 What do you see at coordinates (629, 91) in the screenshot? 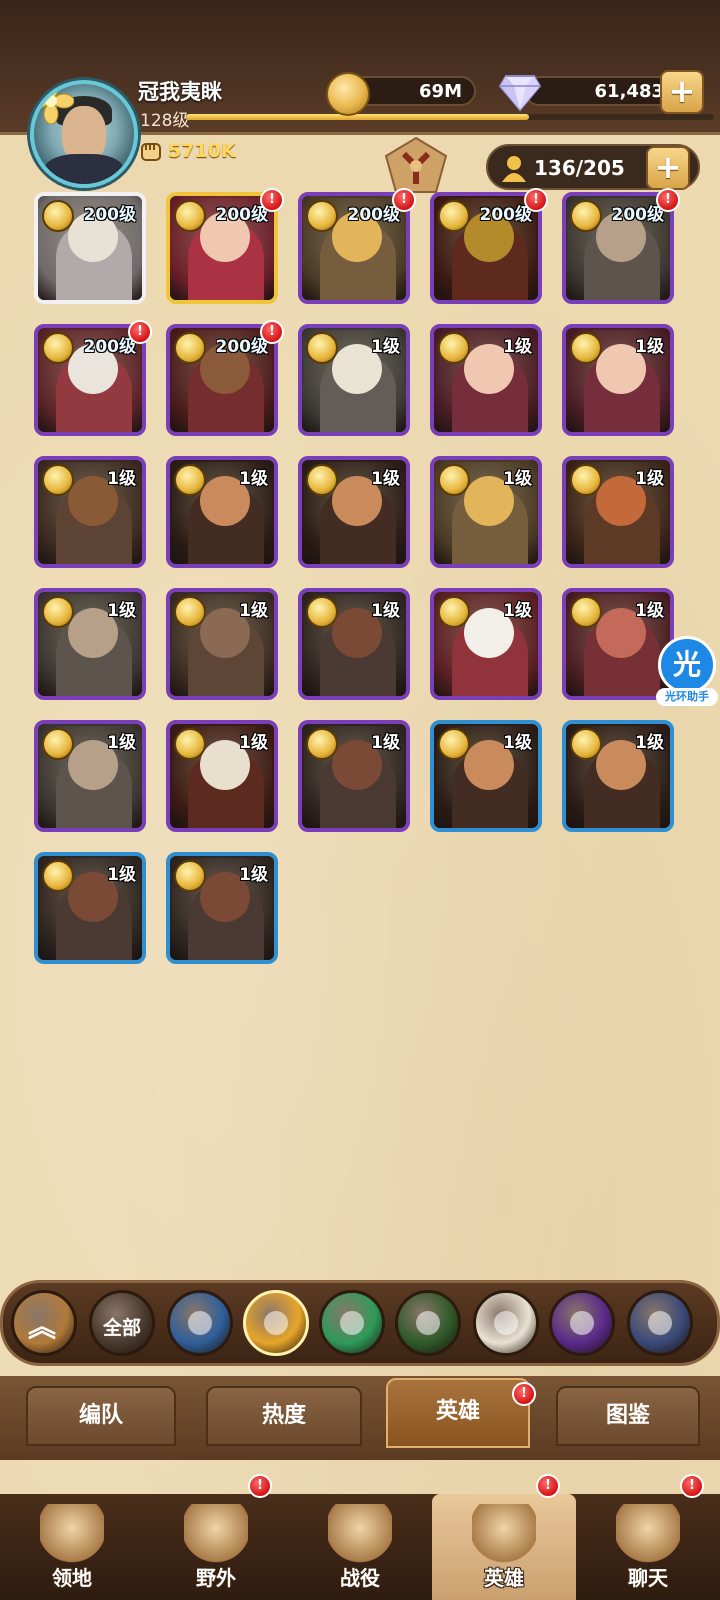
I see `diamond-value: 61,483` at bounding box center [629, 91].